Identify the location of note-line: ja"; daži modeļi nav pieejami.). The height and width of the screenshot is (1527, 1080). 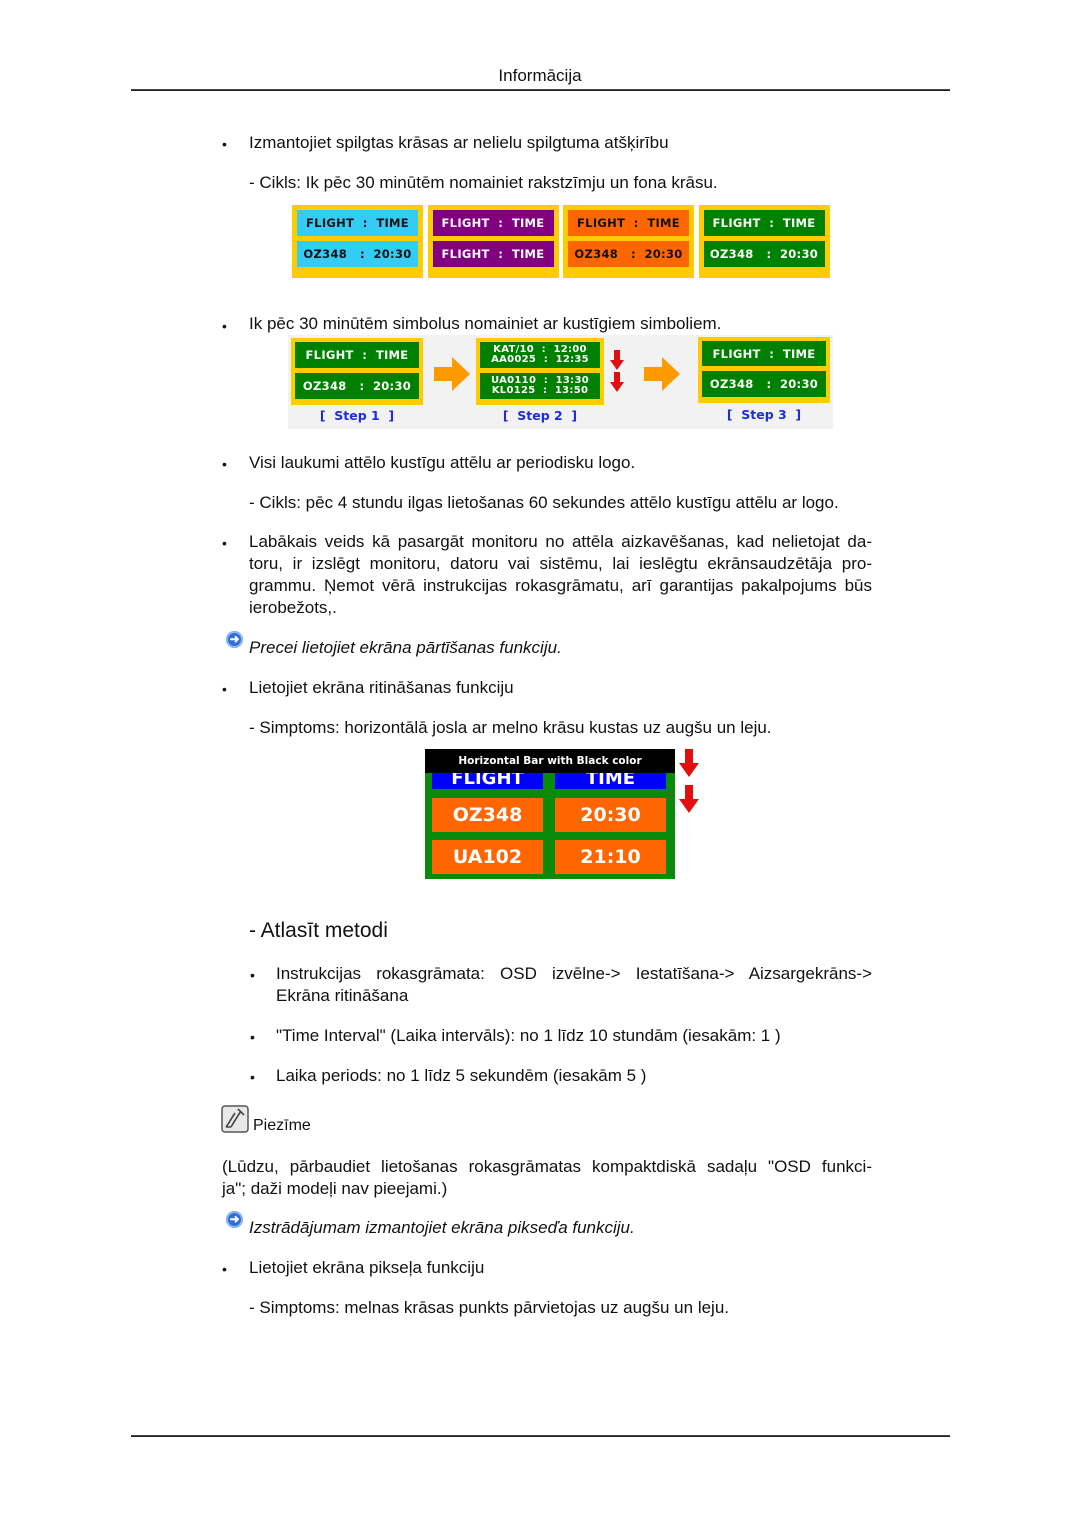
(335, 1188).